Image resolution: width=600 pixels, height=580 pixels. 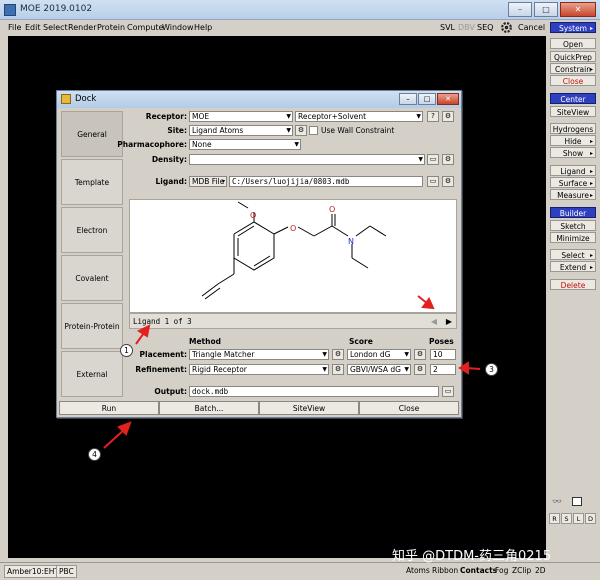 What do you see at coordinates (472, 556) in the screenshot?
I see `watermark-text: 知乎 @DTDM-药三角0215` at bounding box center [472, 556].